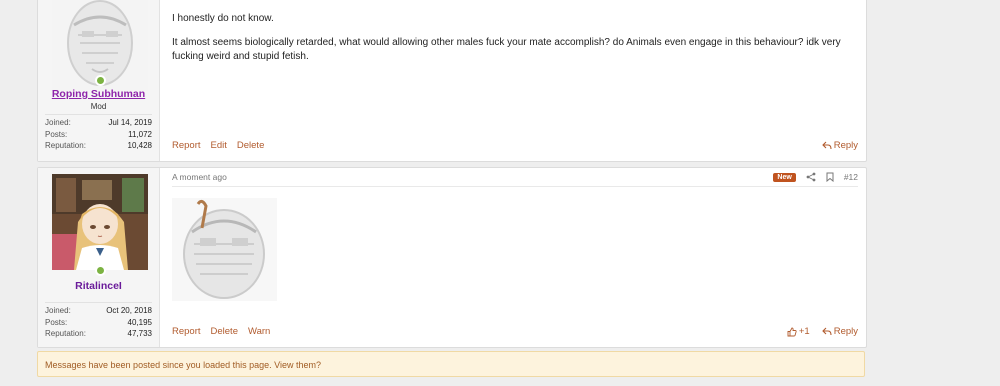  Describe the element at coordinates (224, 249) in the screenshot. I see `attached-image` at that location.